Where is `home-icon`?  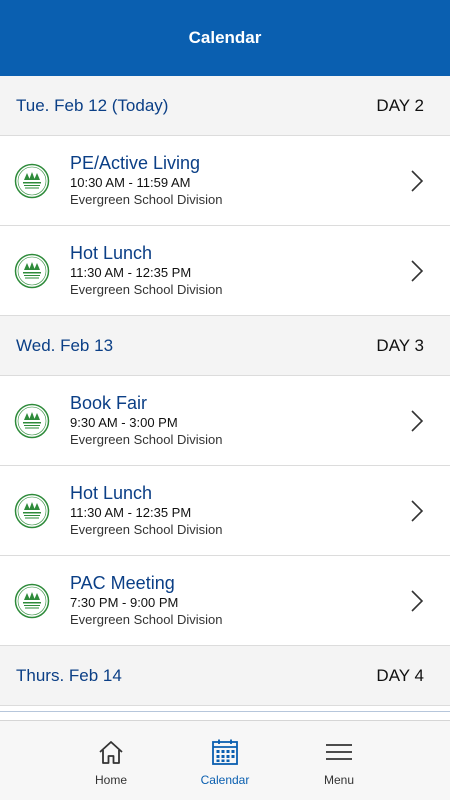
home-icon is located at coordinates (111, 752).